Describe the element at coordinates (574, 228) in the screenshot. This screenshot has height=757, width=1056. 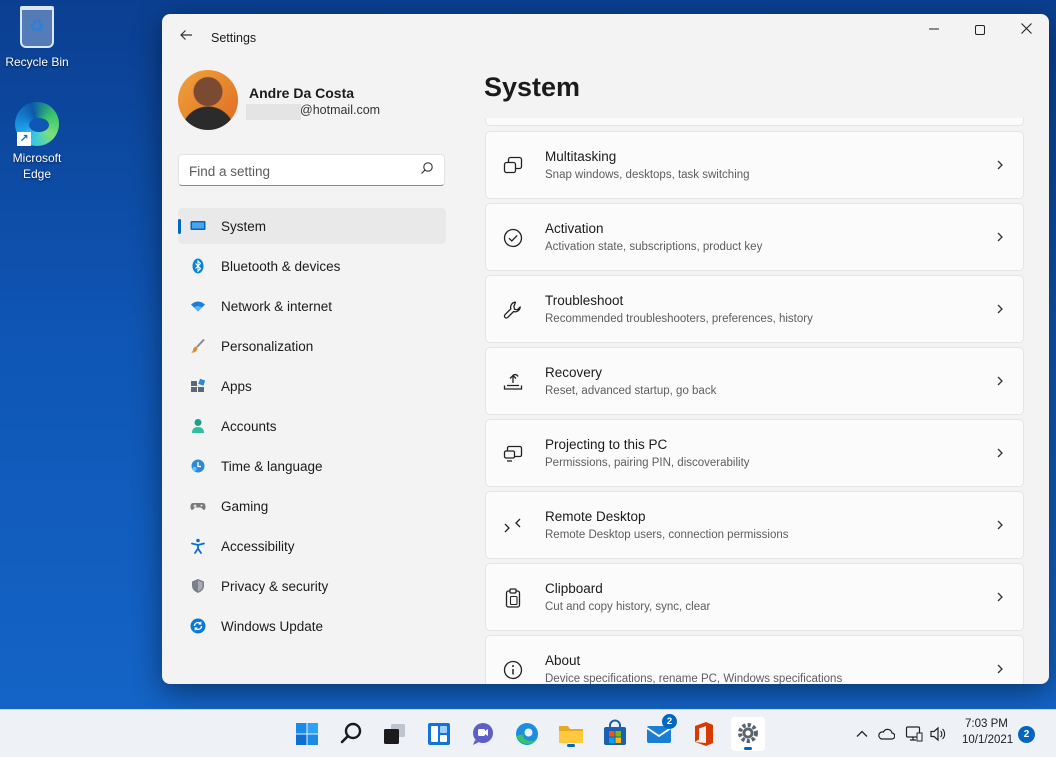
I see `card-title: Activation` at that location.